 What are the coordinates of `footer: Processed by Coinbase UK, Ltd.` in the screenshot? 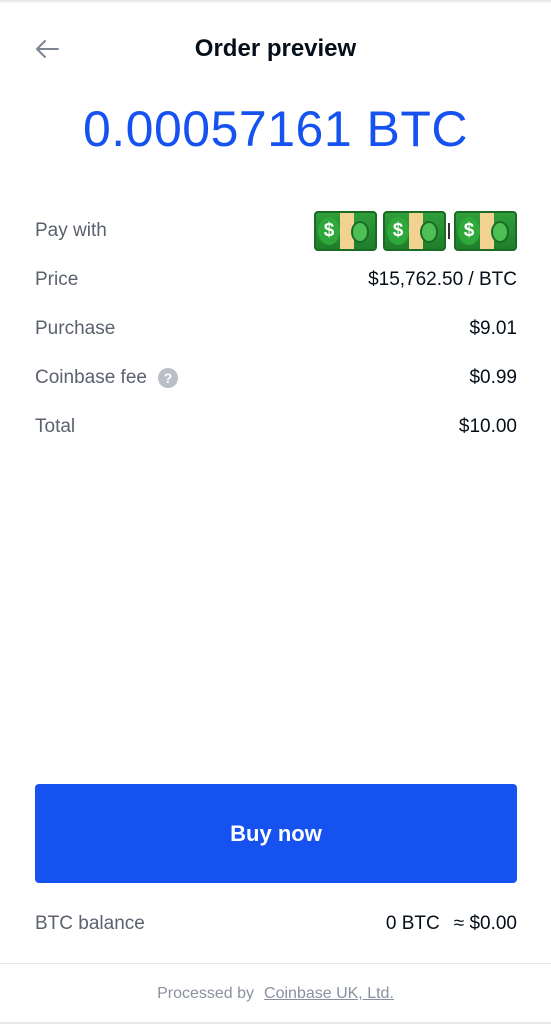 It's located at (275, 993).